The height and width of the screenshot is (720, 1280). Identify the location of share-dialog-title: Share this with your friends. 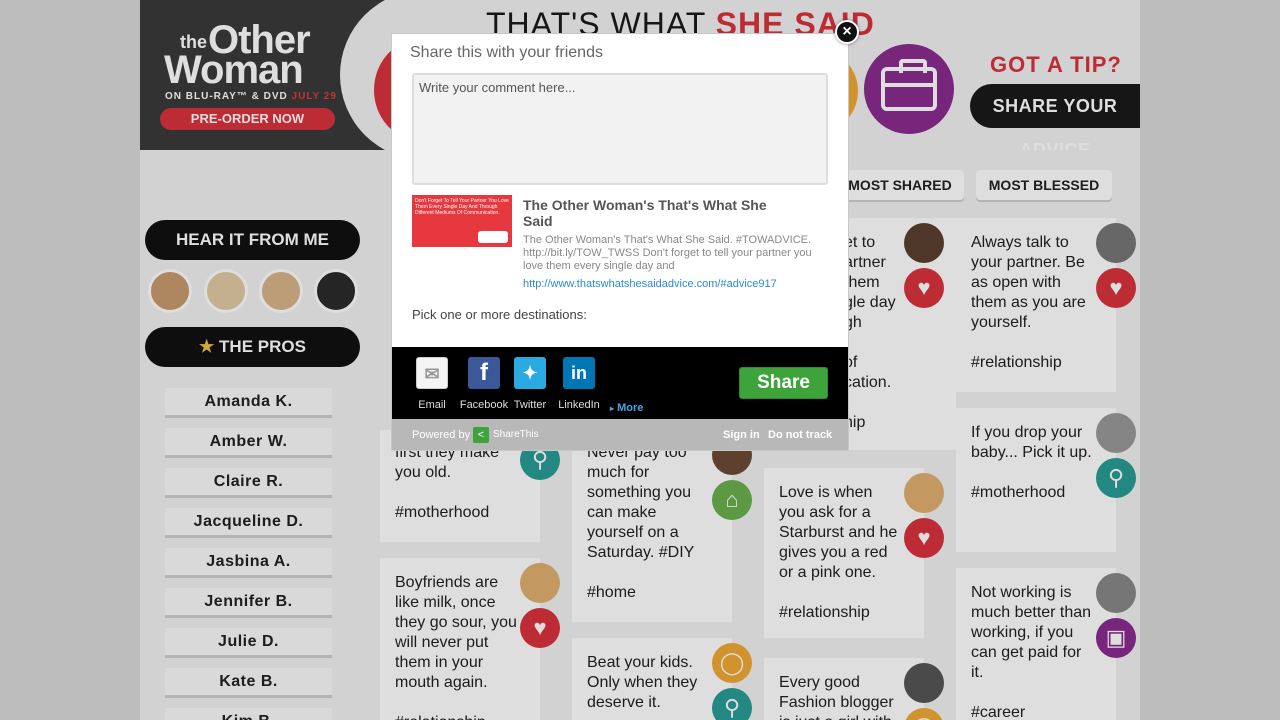
(506, 52).